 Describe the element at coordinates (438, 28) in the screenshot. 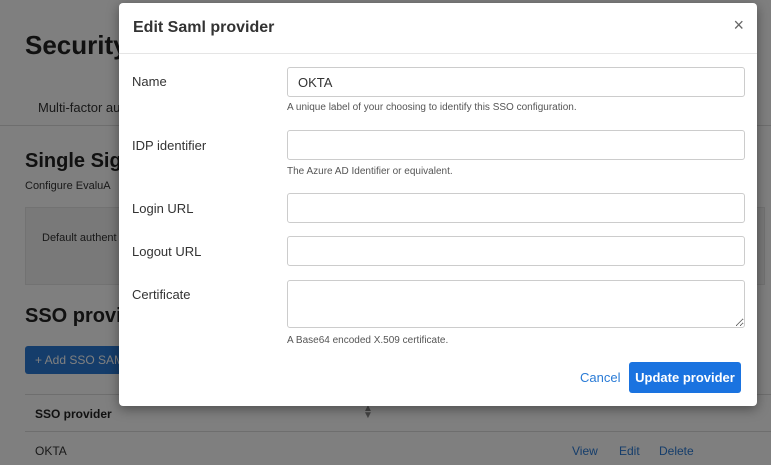

I see `modal-header: Edit Saml provider ×` at that location.